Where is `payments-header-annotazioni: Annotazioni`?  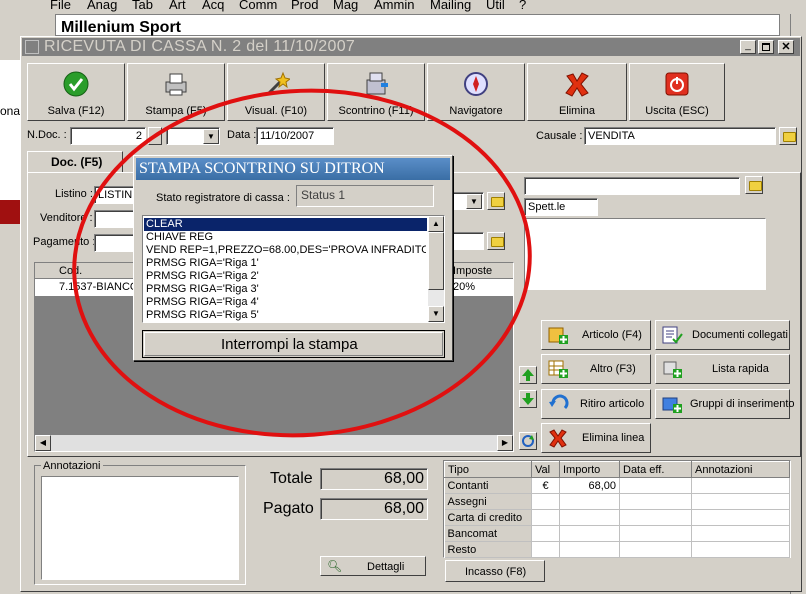
payments-header-annotazioni: Annotazioni is located at coordinates (740, 469).